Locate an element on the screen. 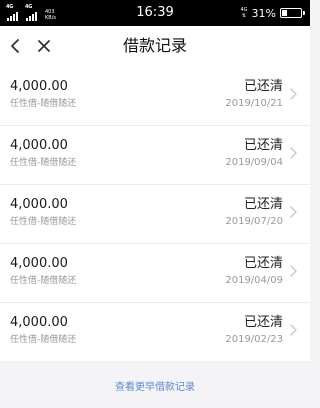 This screenshot has width=320, height=408. loan-date: 2019/07/20 is located at coordinates (254, 221).